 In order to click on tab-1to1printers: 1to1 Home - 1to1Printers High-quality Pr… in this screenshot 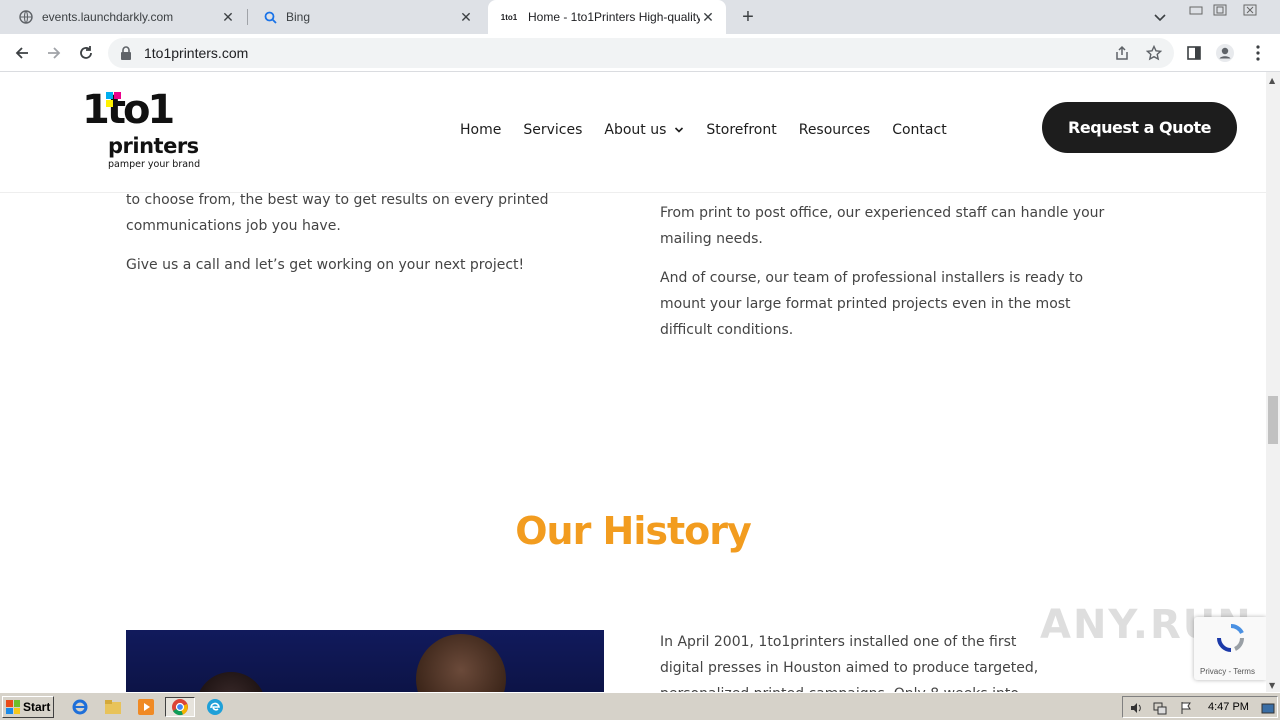, I will do `click(607, 17)`.